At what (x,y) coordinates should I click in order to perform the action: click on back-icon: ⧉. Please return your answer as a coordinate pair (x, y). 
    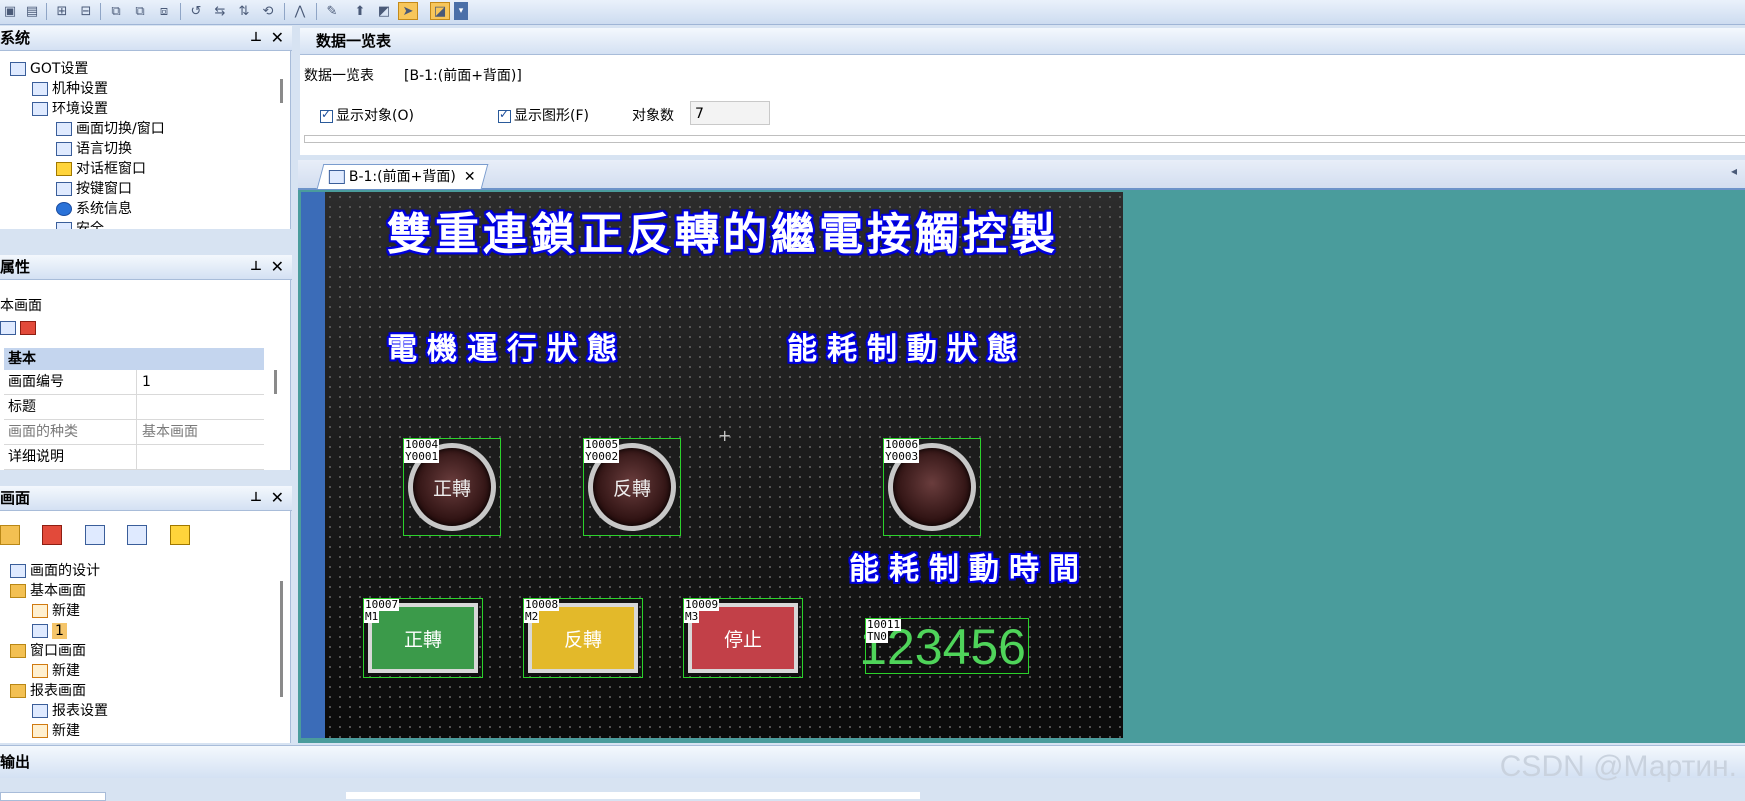
    Looking at the image, I should click on (140, 11).